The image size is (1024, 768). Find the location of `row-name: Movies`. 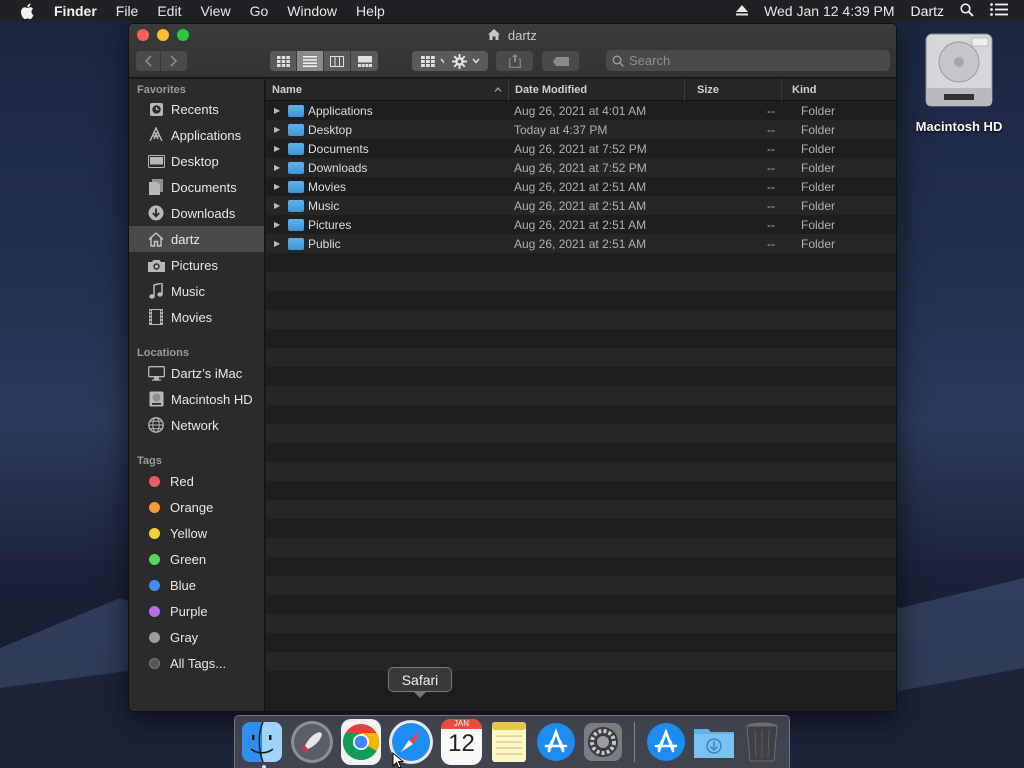

row-name: Movies is located at coordinates (327, 186).